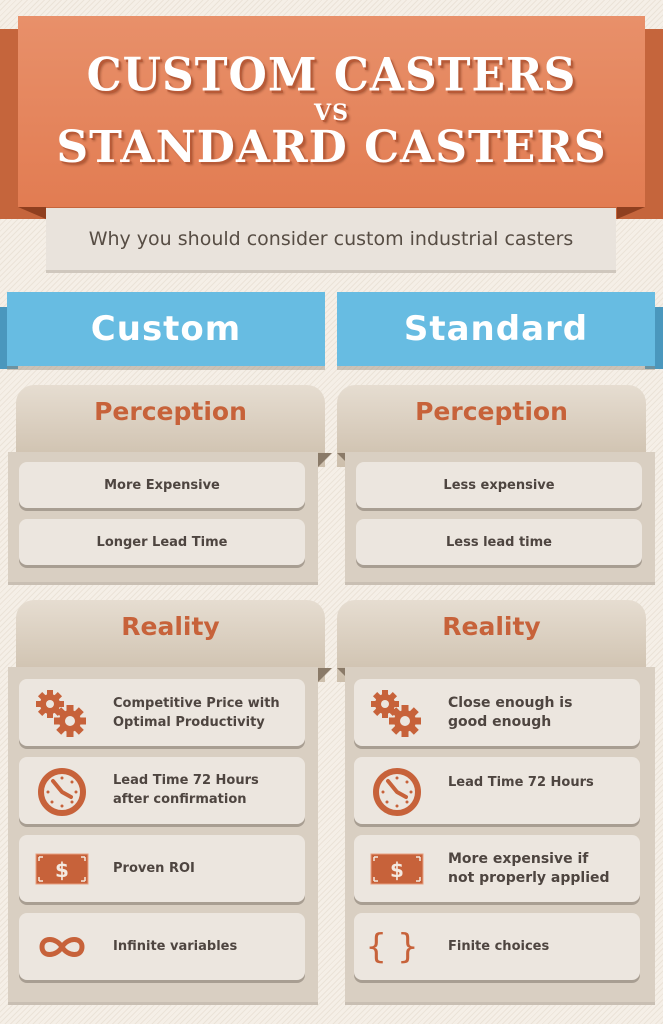 The image size is (663, 1024). I want to click on ribbon-fold-left, so click(32, 213).